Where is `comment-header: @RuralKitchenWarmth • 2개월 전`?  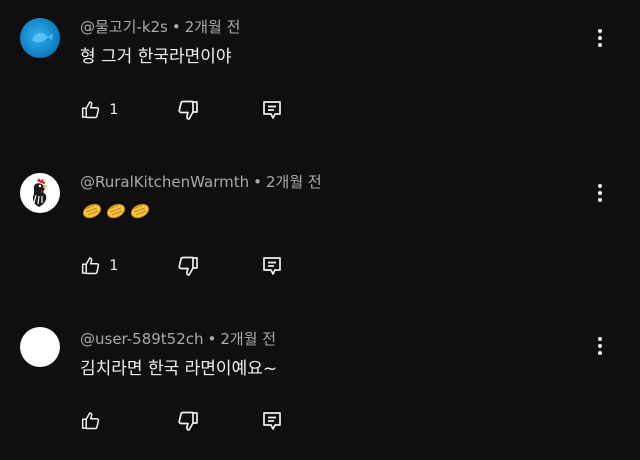
comment-header: @RuralKitchenWarmth • 2개월 전 is located at coordinates (201, 181).